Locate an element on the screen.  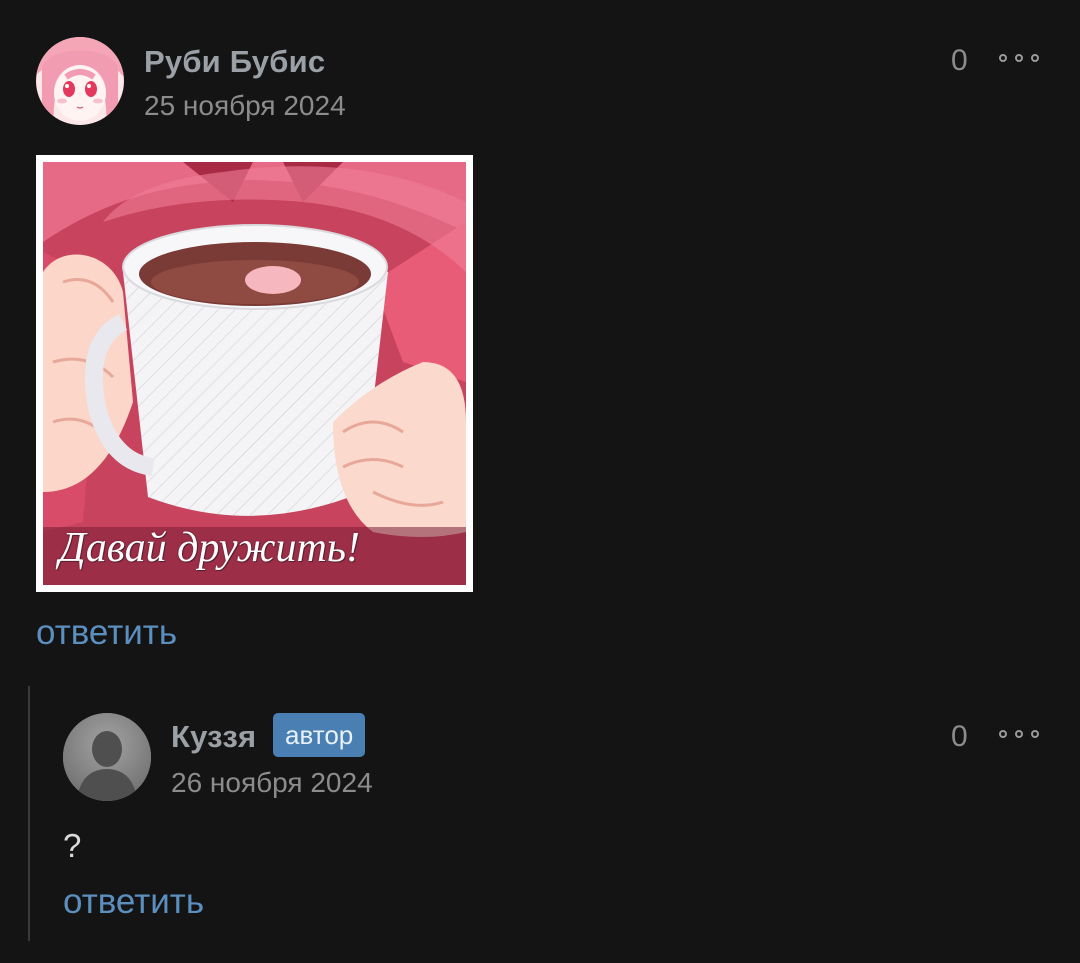
comment-text: ? is located at coordinates (72, 845).